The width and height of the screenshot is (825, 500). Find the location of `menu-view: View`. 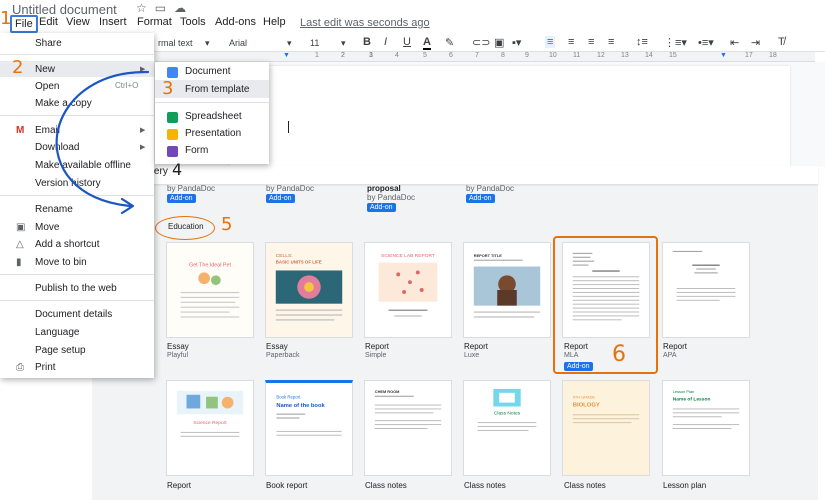

menu-view: View is located at coordinates (78, 22).